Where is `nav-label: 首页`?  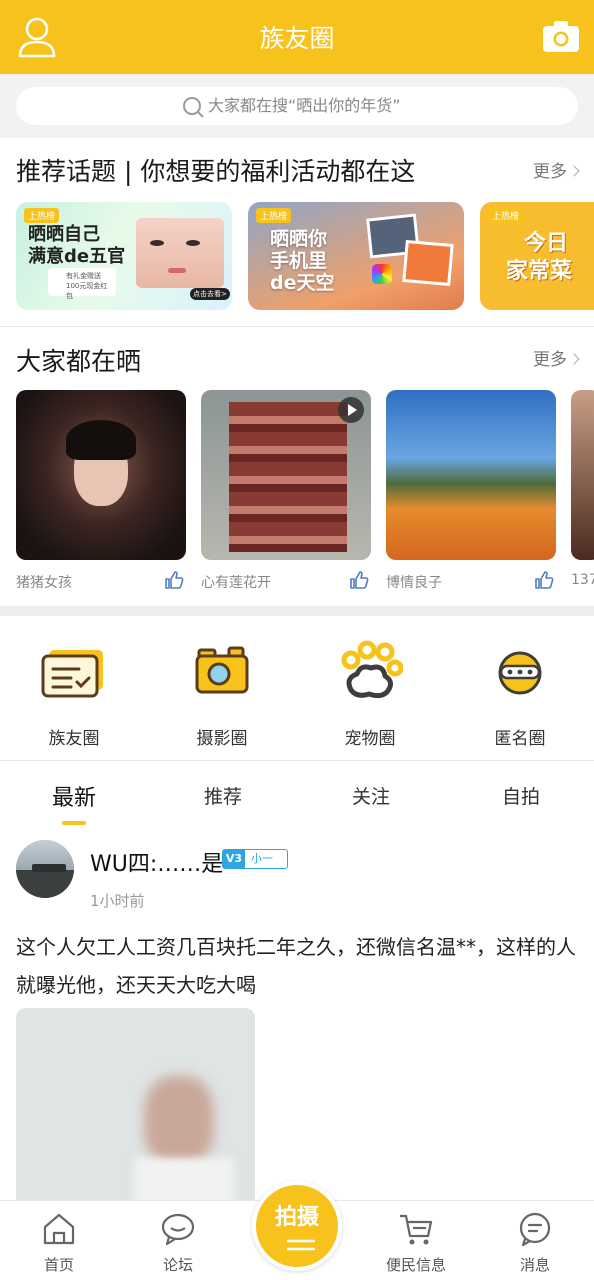 nav-label: 首页 is located at coordinates (58, 1265).